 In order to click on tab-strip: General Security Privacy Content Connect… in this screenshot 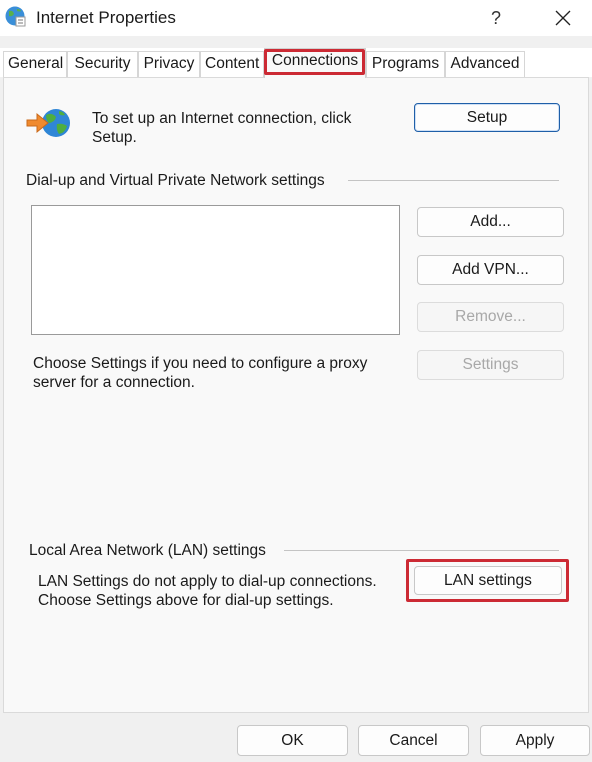, I will do `click(296, 63)`.